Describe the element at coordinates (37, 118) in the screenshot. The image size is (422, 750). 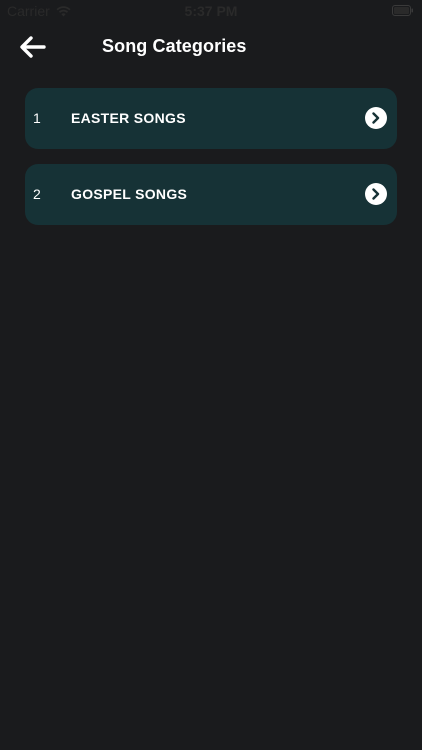
I see `category-index: 1` at that location.